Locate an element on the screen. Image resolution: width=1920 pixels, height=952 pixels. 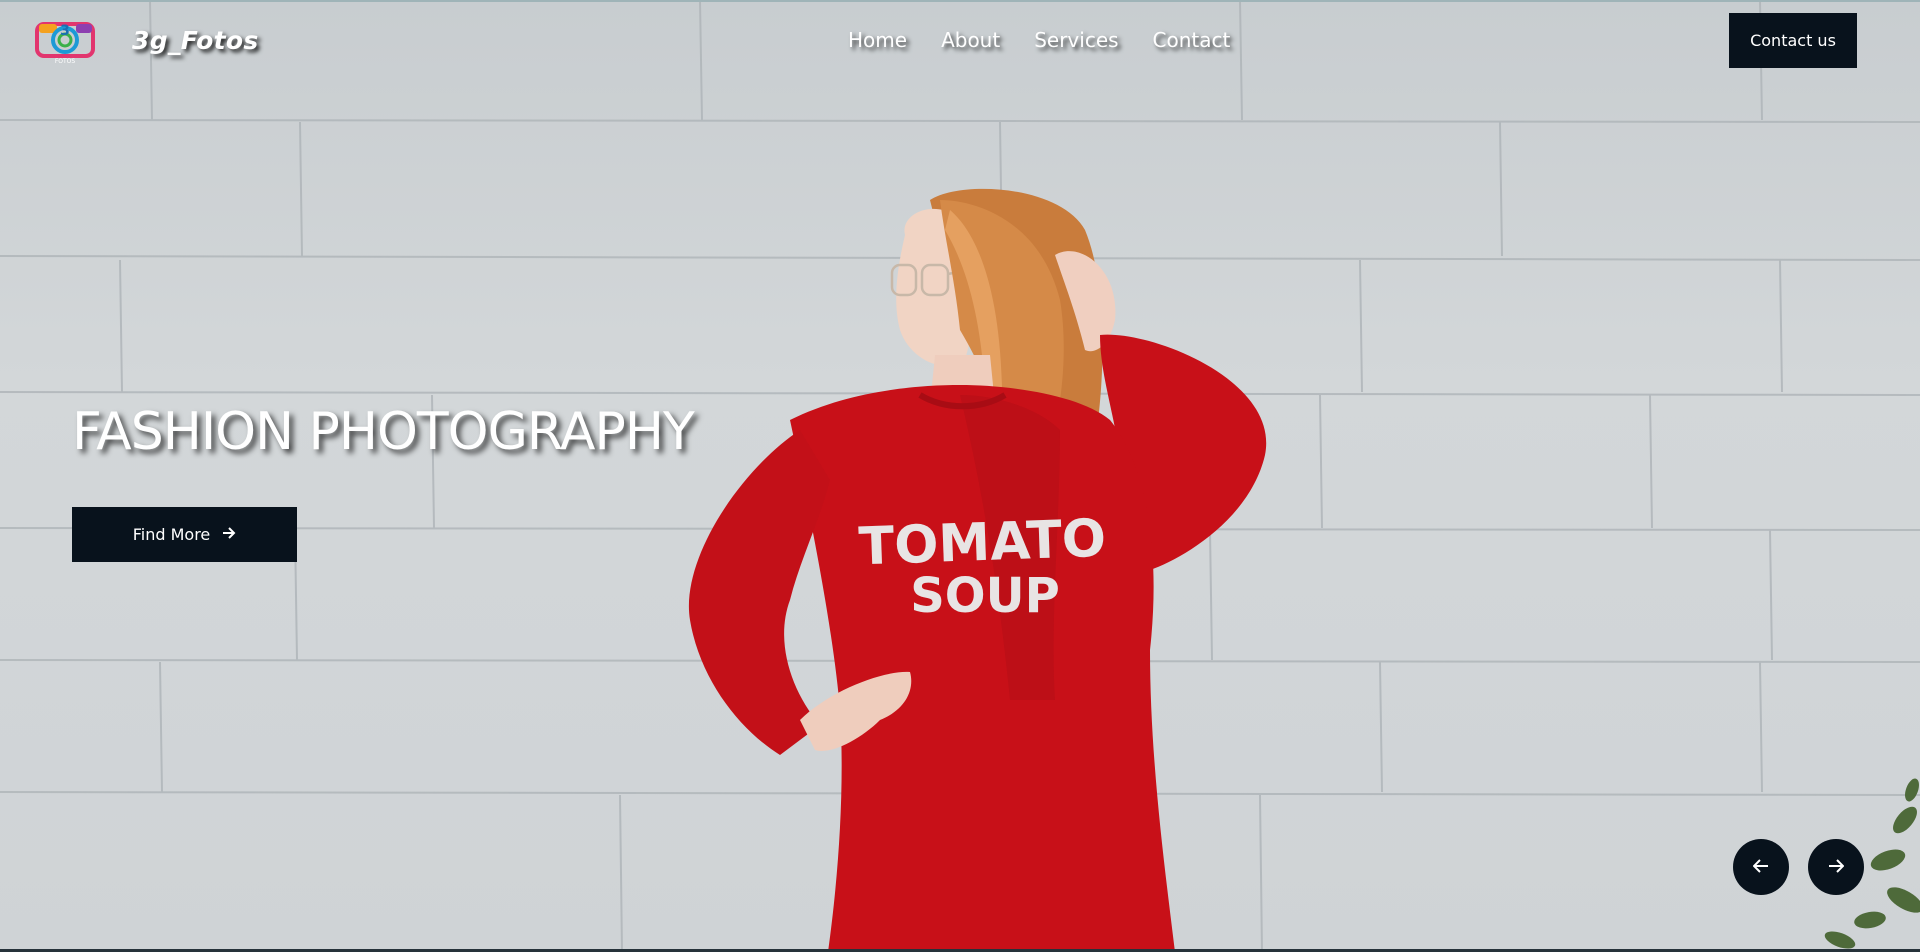
shirt-text-line2: SOUP is located at coordinates (985, 596).